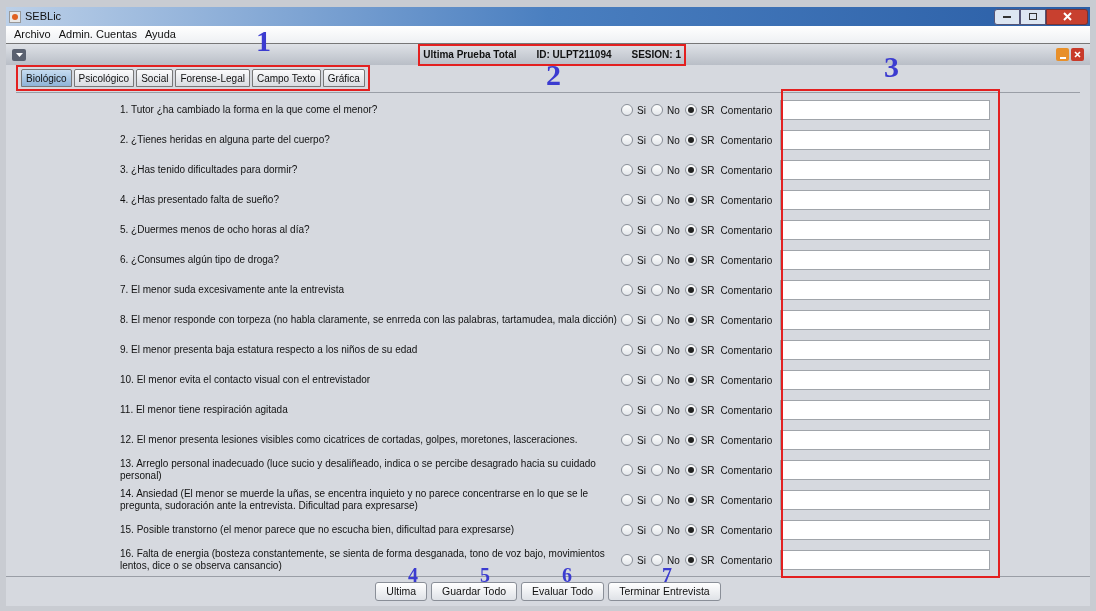 The image size is (1096, 611). What do you see at coordinates (155, 78) in the screenshot?
I see `tab: Social` at bounding box center [155, 78].